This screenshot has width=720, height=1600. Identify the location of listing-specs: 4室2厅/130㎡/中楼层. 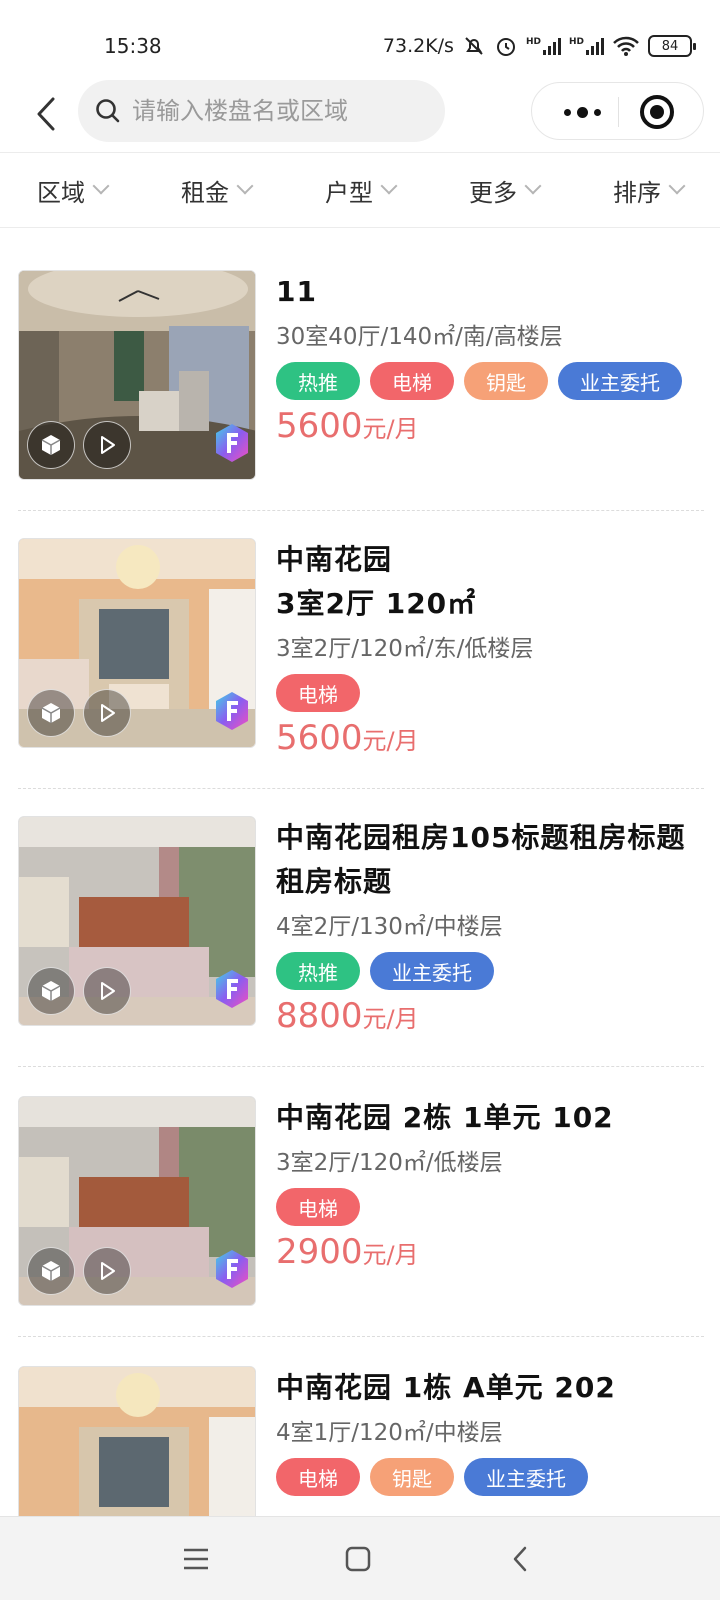
(389, 927).